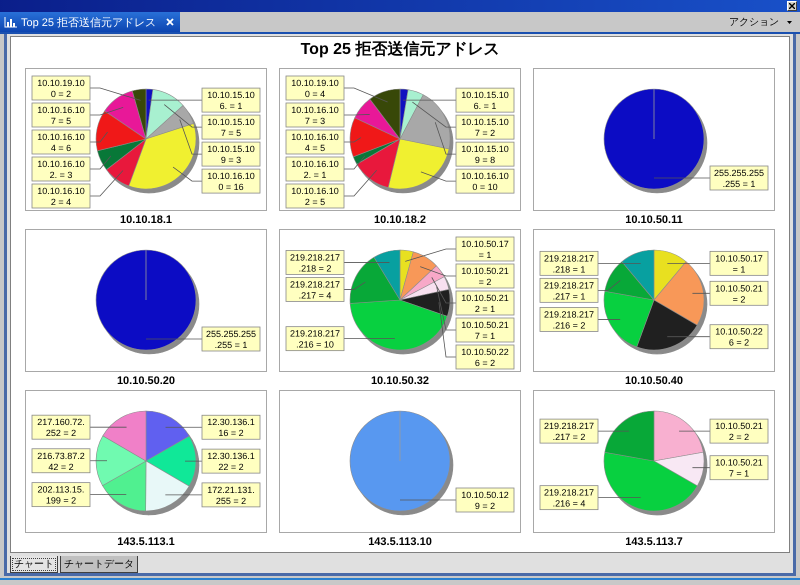 This screenshot has width=800, height=585. What do you see at coordinates (654, 220) in the screenshot?
I see `chart-title: 10.10.50.11` at bounding box center [654, 220].